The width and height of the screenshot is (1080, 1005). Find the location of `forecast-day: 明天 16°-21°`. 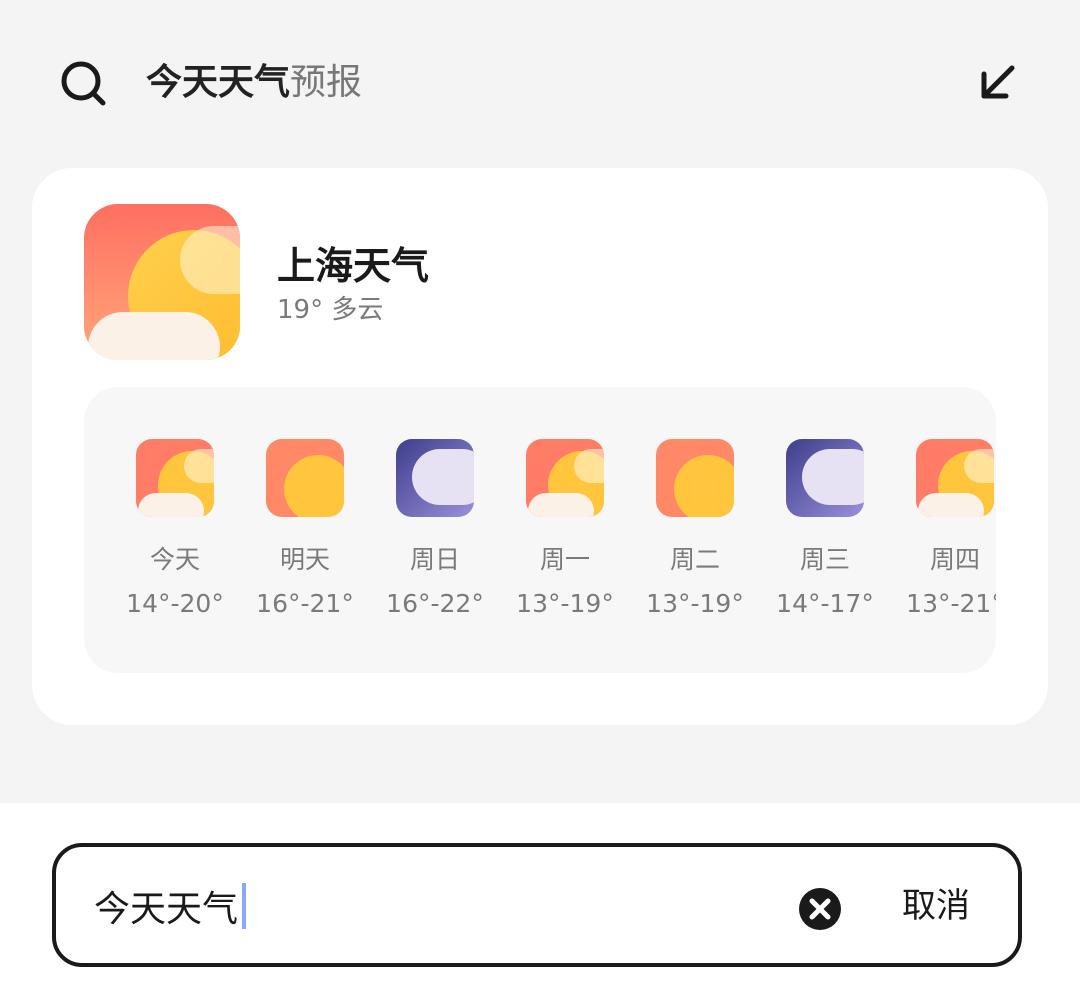

forecast-day: 明天 16°-21° is located at coordinates (305, 530).